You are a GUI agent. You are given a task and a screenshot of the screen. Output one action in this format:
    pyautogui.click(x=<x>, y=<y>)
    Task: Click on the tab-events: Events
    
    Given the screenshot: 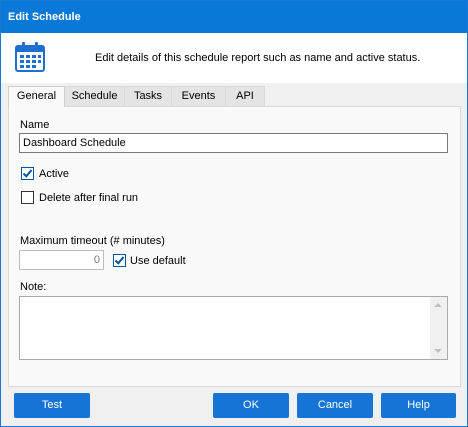 What is the action you would take?
    pyautogui.click(x=198, y=96)
    